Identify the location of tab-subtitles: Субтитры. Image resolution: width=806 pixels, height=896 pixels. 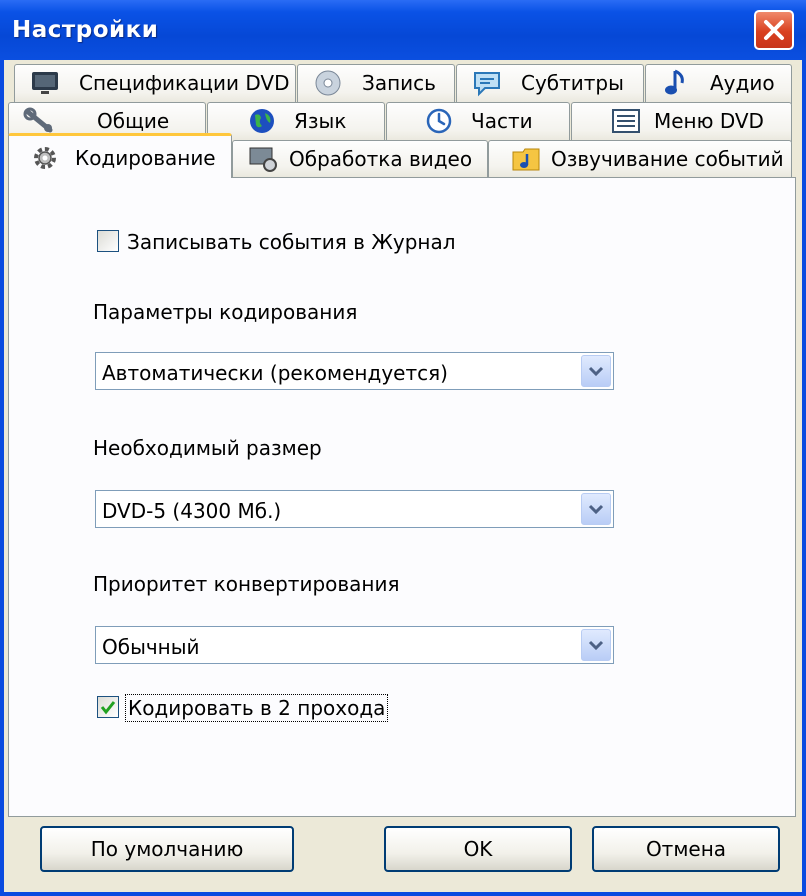
(550, 84).